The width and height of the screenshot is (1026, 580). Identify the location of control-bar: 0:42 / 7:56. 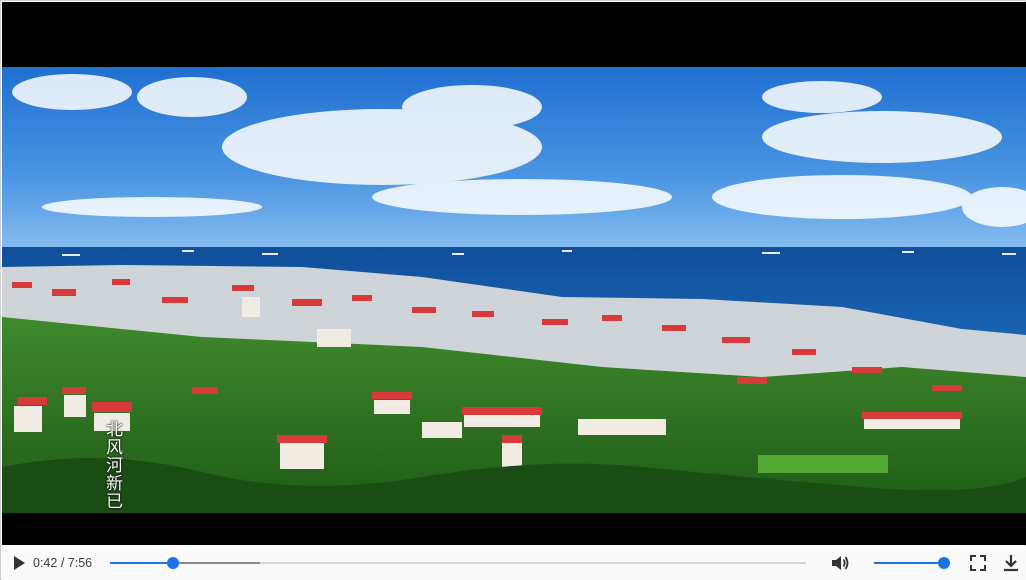
(514, 563).